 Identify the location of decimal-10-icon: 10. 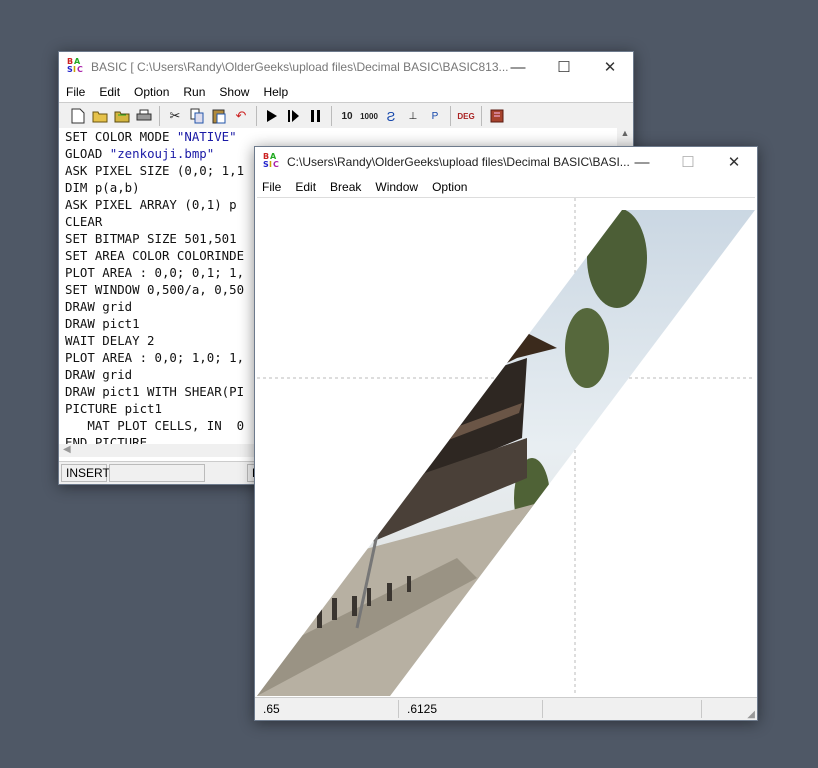
(347, 116).